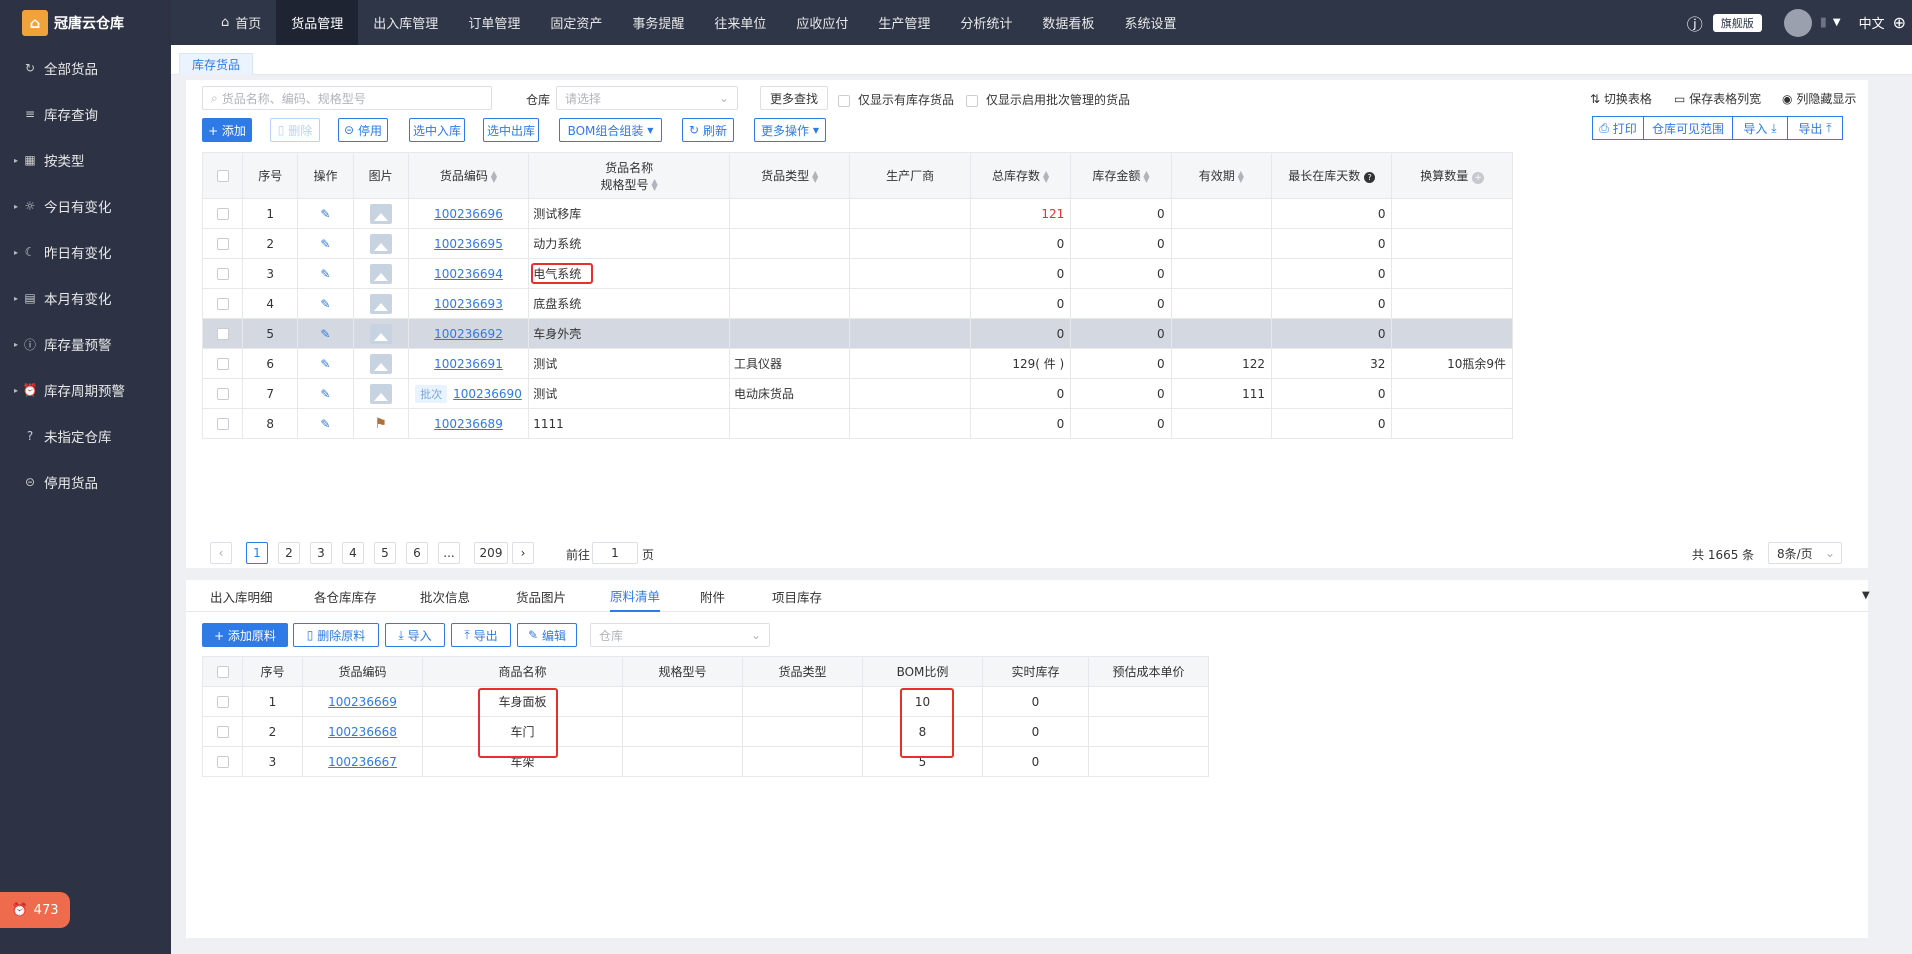  What do you see at coordinates (85, 482) in the screenshot?
I see `sidebar-item-9: ⊝ 停用货品` at bounding box center [85, 482].